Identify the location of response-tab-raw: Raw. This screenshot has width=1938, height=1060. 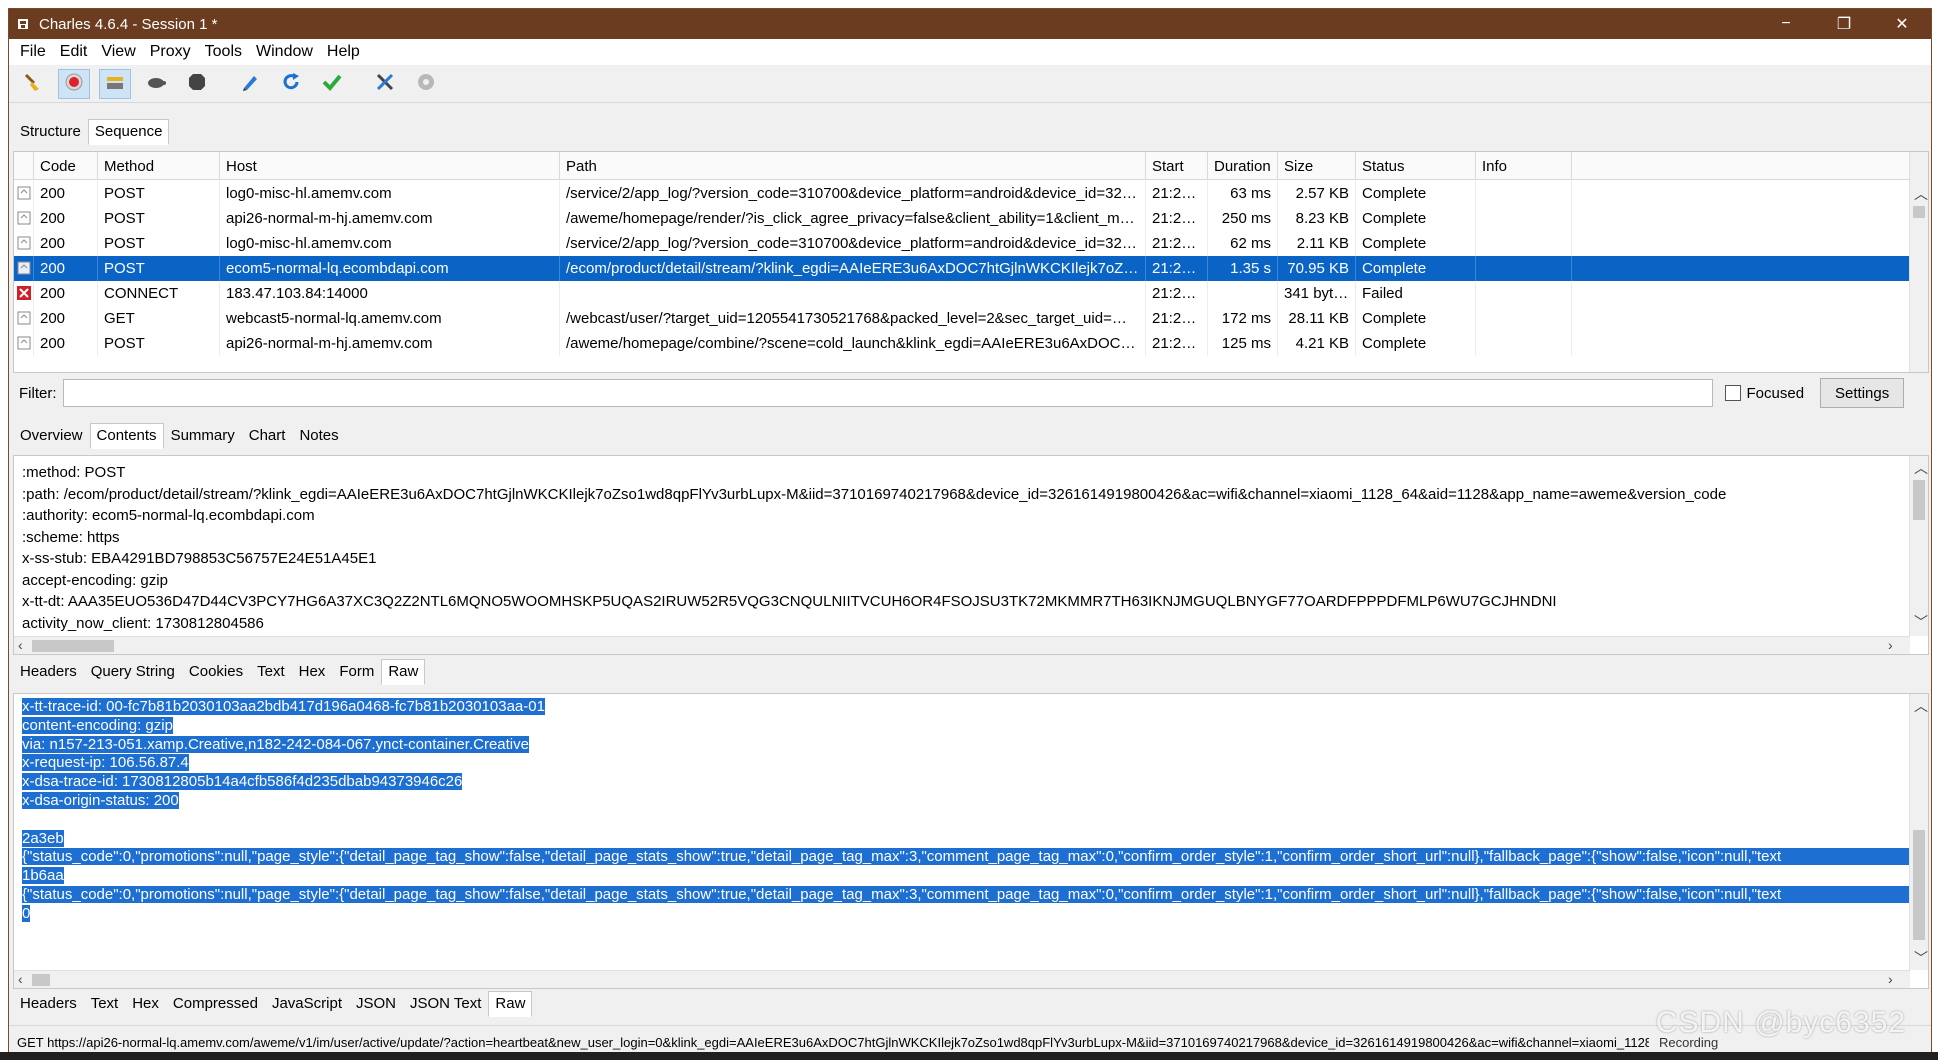
(510, 1004).